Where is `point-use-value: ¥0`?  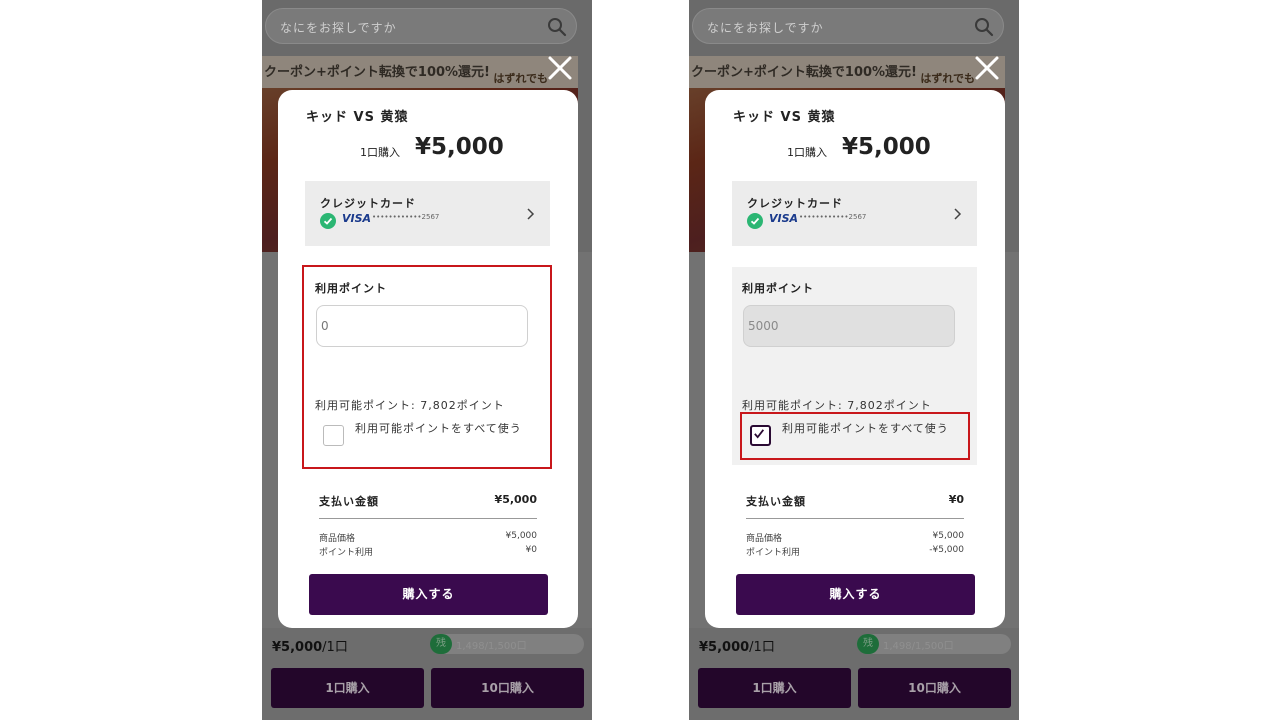
point-use-value: ¥0 is located at coordinates (531, 550).